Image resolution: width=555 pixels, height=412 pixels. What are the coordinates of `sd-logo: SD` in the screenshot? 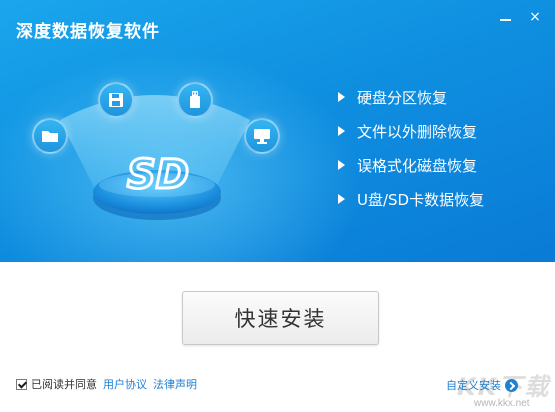 It's located at (157, 175).